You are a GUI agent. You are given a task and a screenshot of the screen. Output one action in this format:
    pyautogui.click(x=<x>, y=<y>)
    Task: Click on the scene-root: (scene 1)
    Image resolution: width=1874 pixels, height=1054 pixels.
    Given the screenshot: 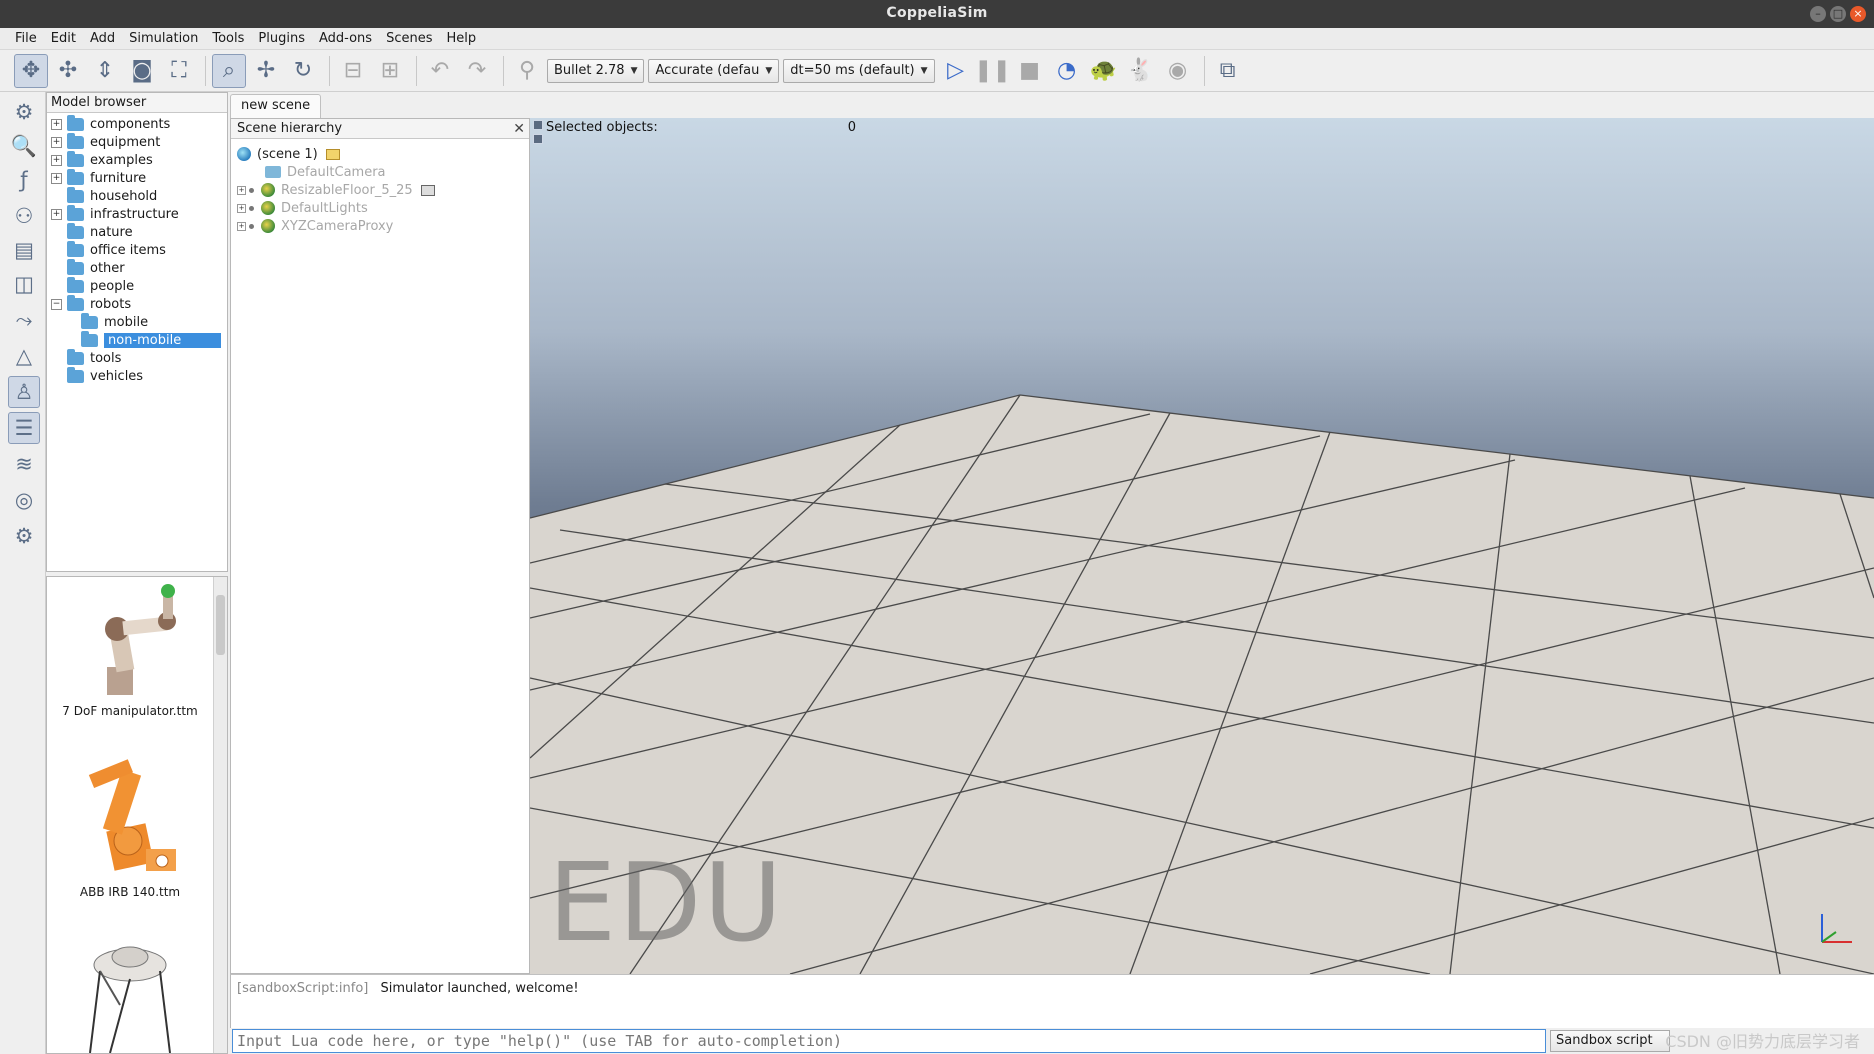 What is the action you would take?
    pyautogui.click(x=288, y=154)
    